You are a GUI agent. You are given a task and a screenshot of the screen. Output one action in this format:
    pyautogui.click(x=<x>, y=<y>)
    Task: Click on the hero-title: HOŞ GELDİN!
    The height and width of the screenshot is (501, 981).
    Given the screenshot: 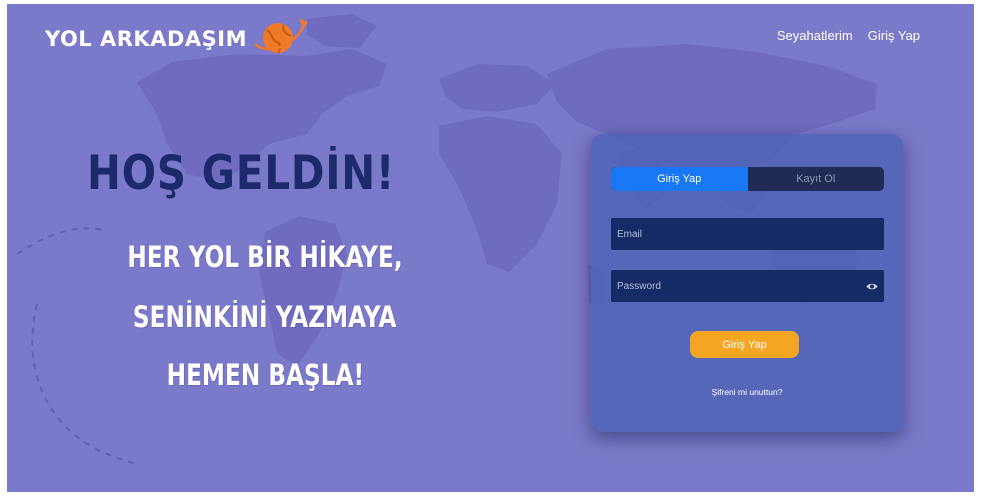 What is the action you would take?
    pyautogui.click(x=241, y=173)
    